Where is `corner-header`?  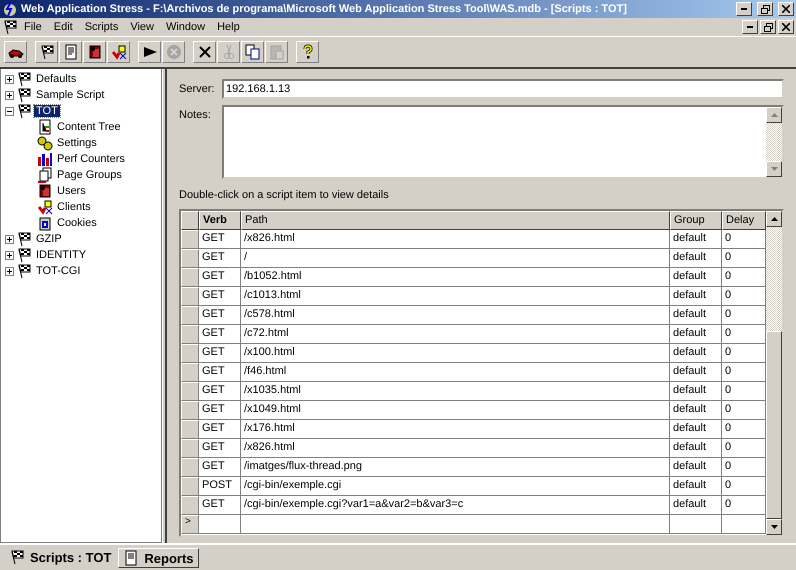
corner-header is located at coordinates (190, 220).